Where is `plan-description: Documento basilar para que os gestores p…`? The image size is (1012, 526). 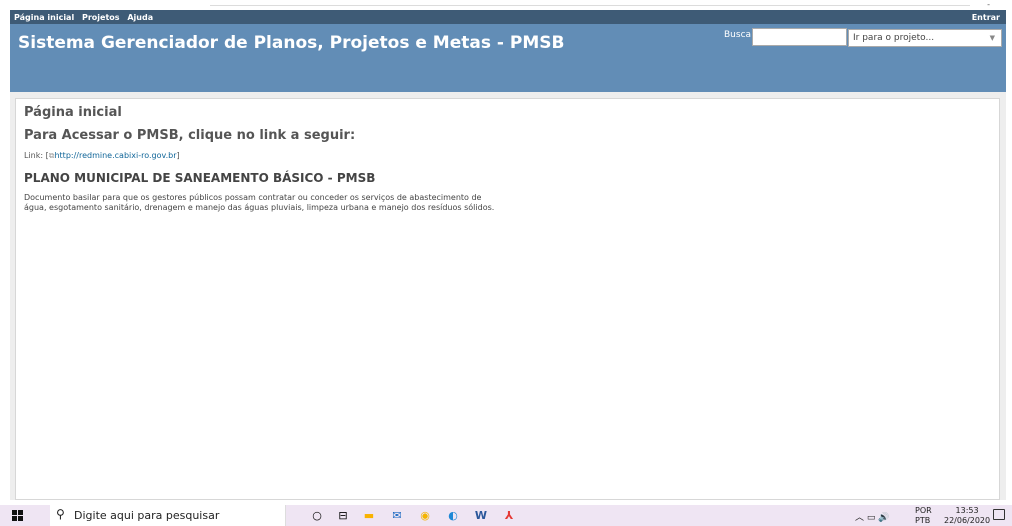
plan-description: Documento basilar para que os gestores p… is located at coordinates (259, 202).